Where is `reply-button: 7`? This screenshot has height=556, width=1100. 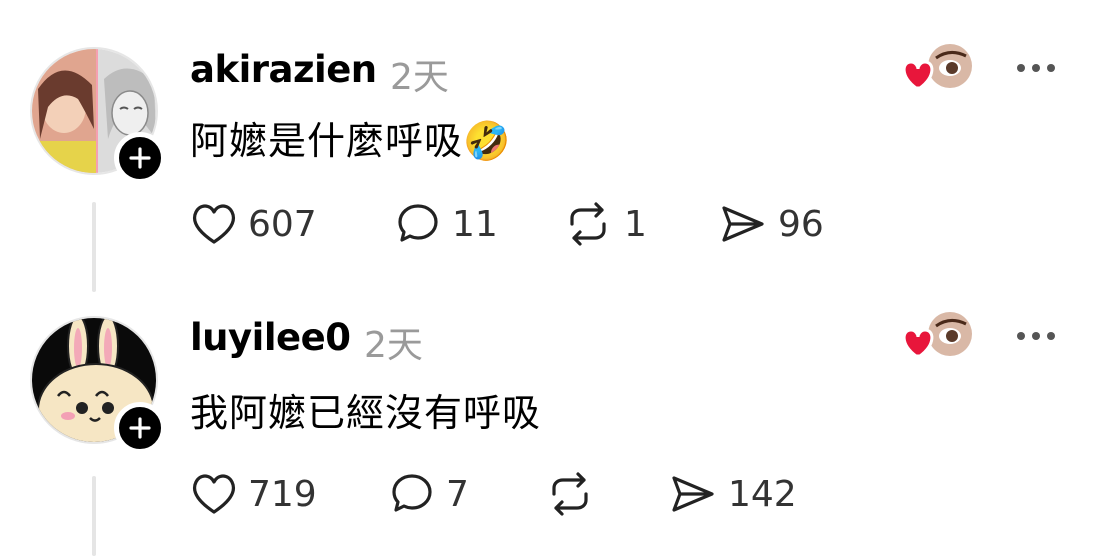
reply-button: 7 is located at coordinates (428, 494).